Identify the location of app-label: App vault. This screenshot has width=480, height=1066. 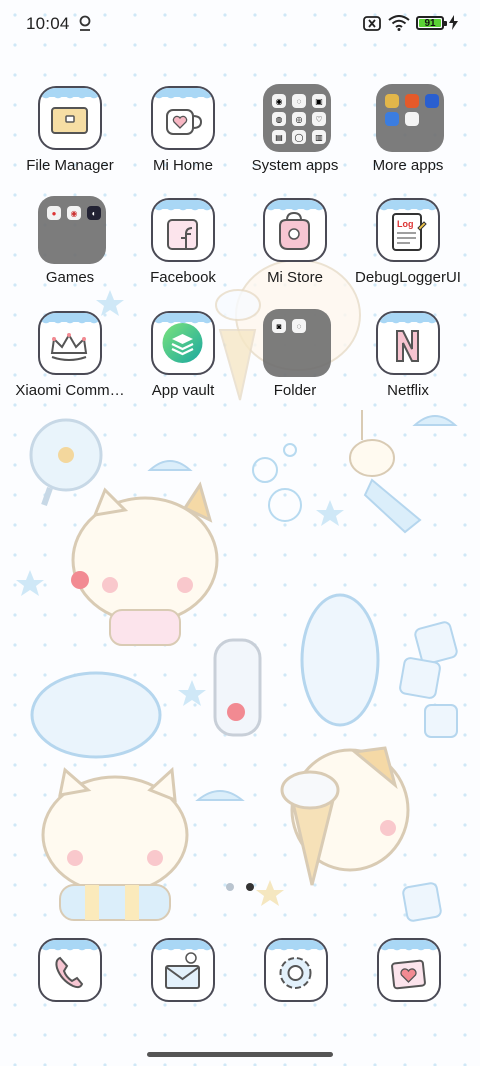
(183, 390).